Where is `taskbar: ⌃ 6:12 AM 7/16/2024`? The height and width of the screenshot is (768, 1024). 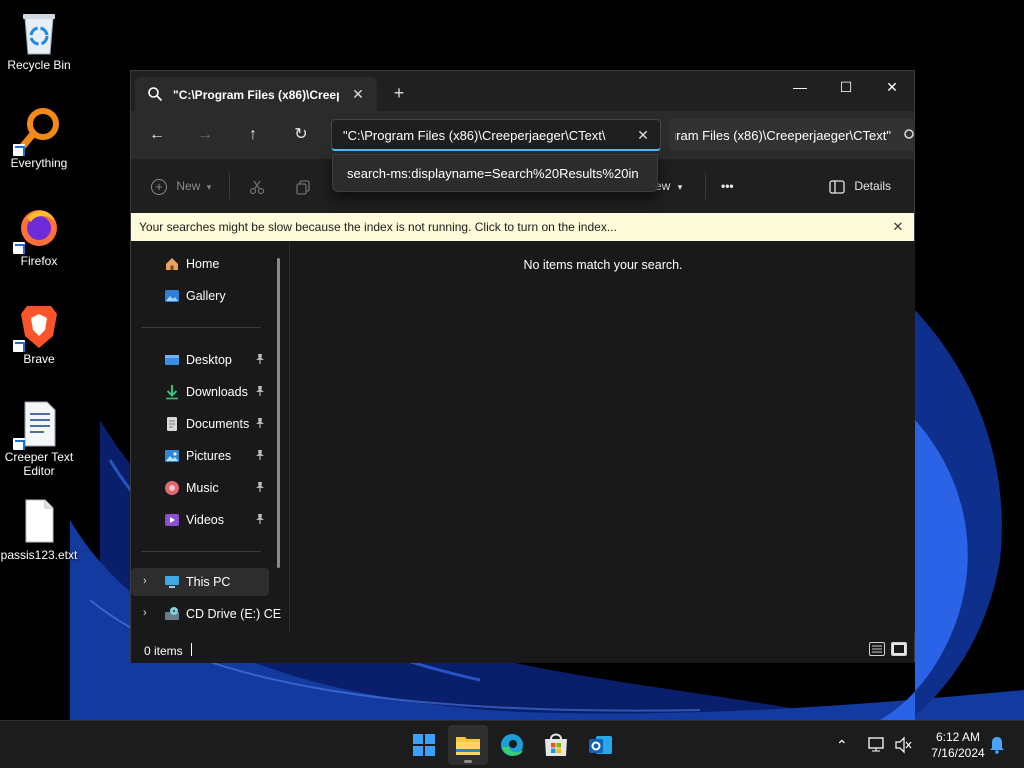 taskbar: ⌃ 6:12 AM 7/16/2024 is located at coordinates (512, 744).